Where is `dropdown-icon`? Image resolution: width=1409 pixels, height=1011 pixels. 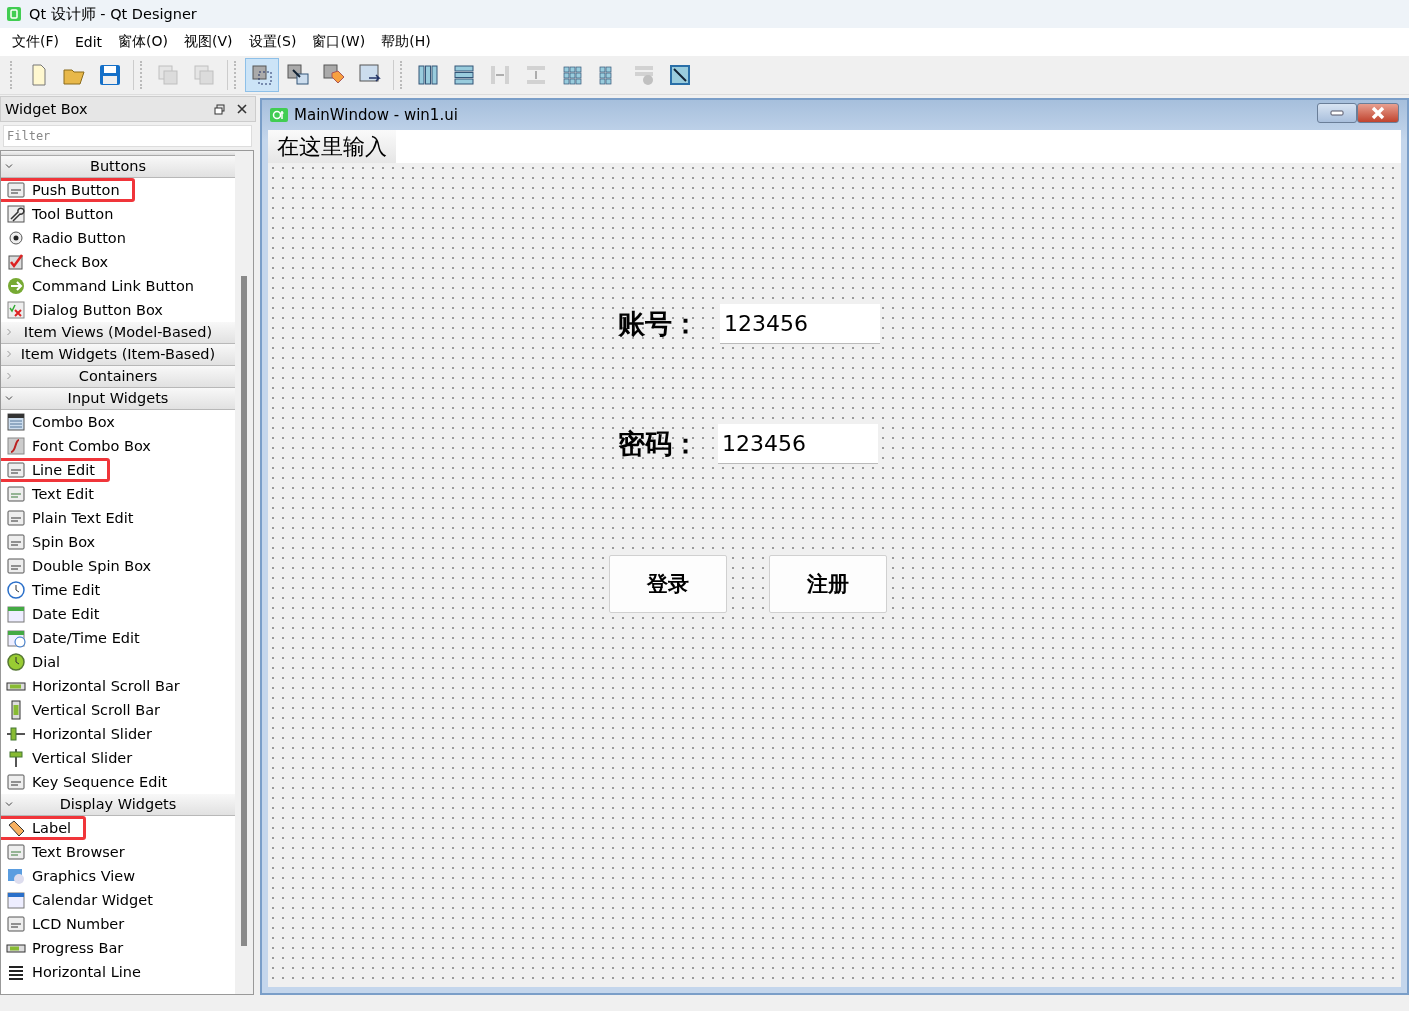
dropdown-icon is located at coordinates (16, 422).